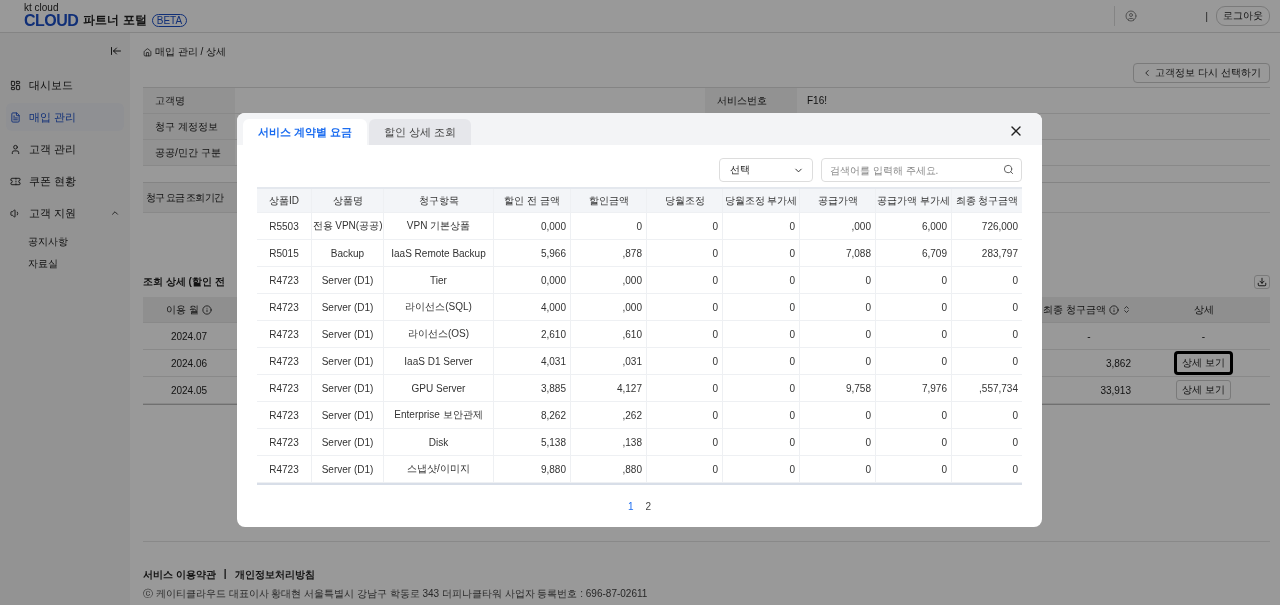 The width and height of the screenshot is (1280, 605). Describe the element at coordinates (438, 280) in the screenshot. I see `table-cell: Tier` at that location.